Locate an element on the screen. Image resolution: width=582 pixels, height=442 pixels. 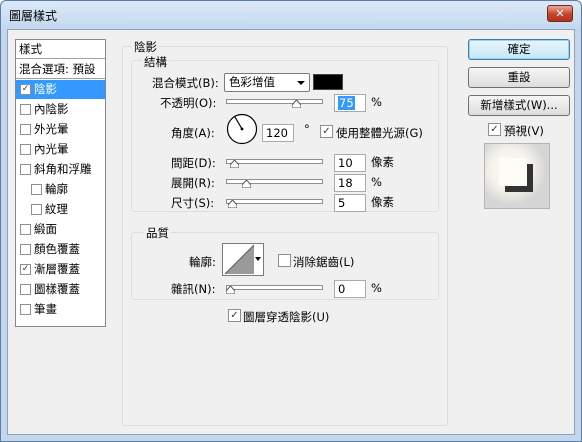
contour-picker is located at coordinates (243, 259).